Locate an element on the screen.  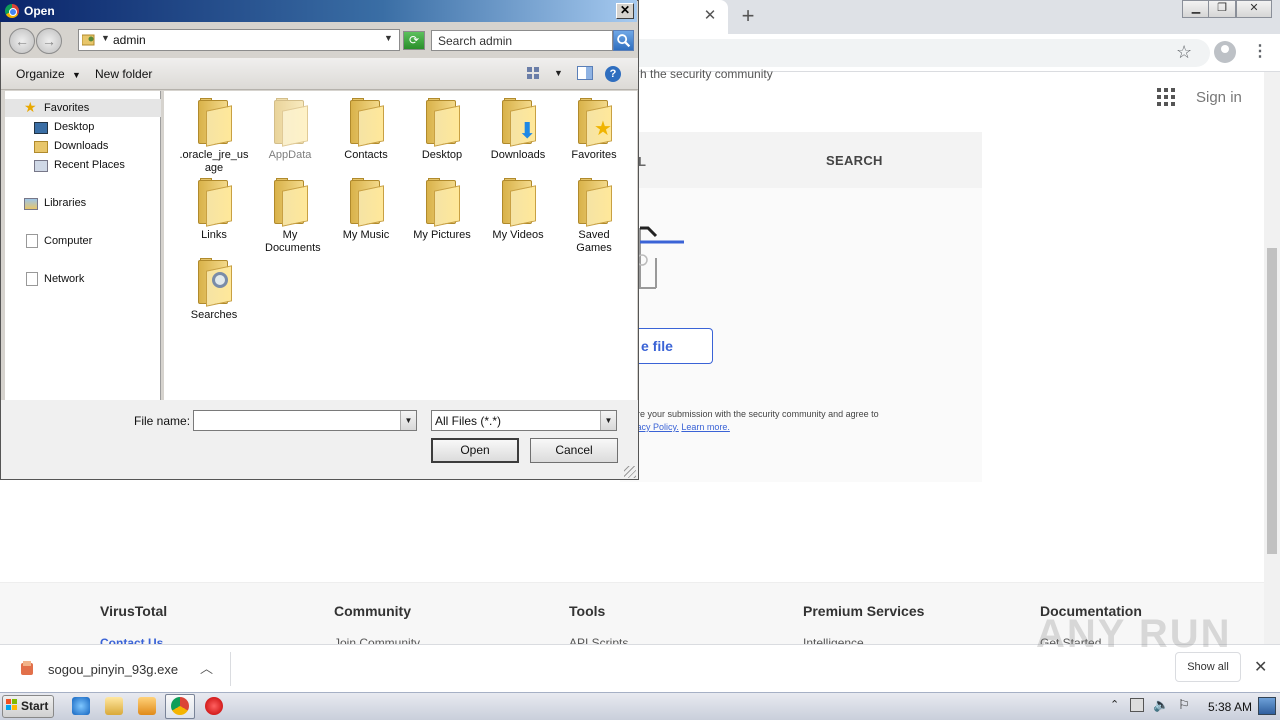
open-button: Open is located at coordinates (475, 450).